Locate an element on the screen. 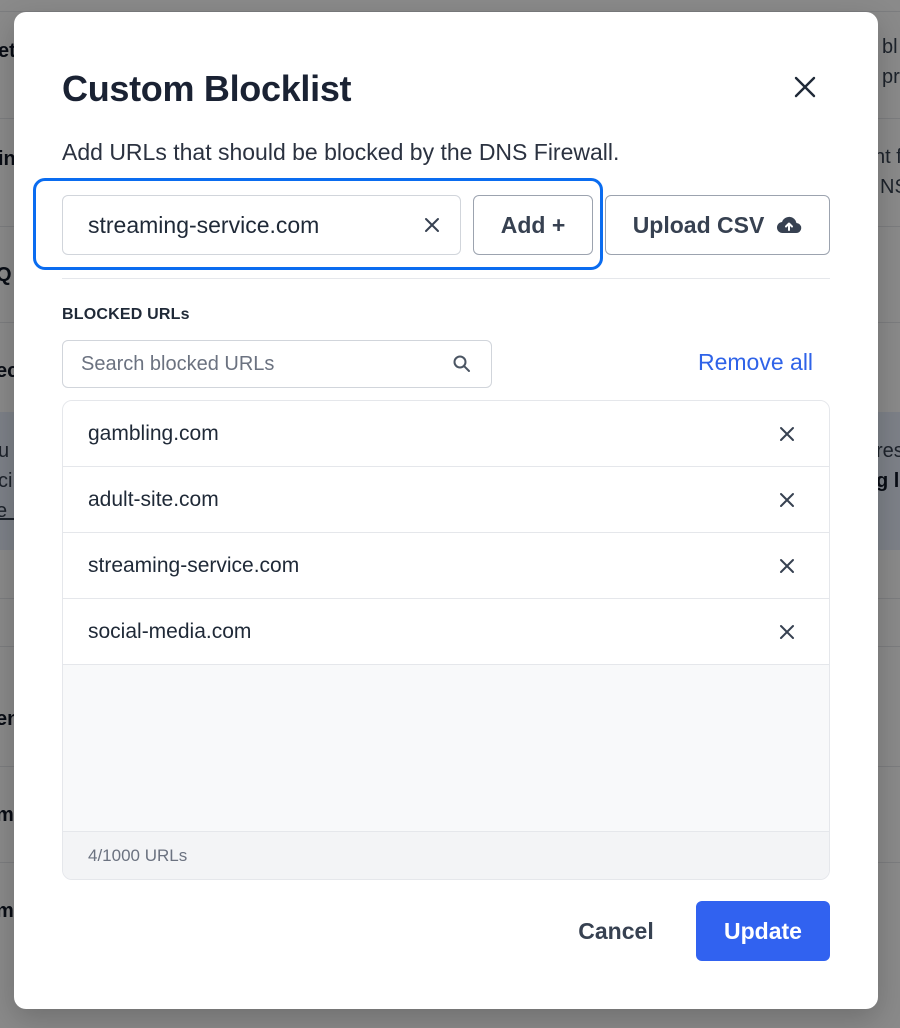 This screenshot has width=900, height=1028. update-button-label: Update is located at coordinates (763, 930).